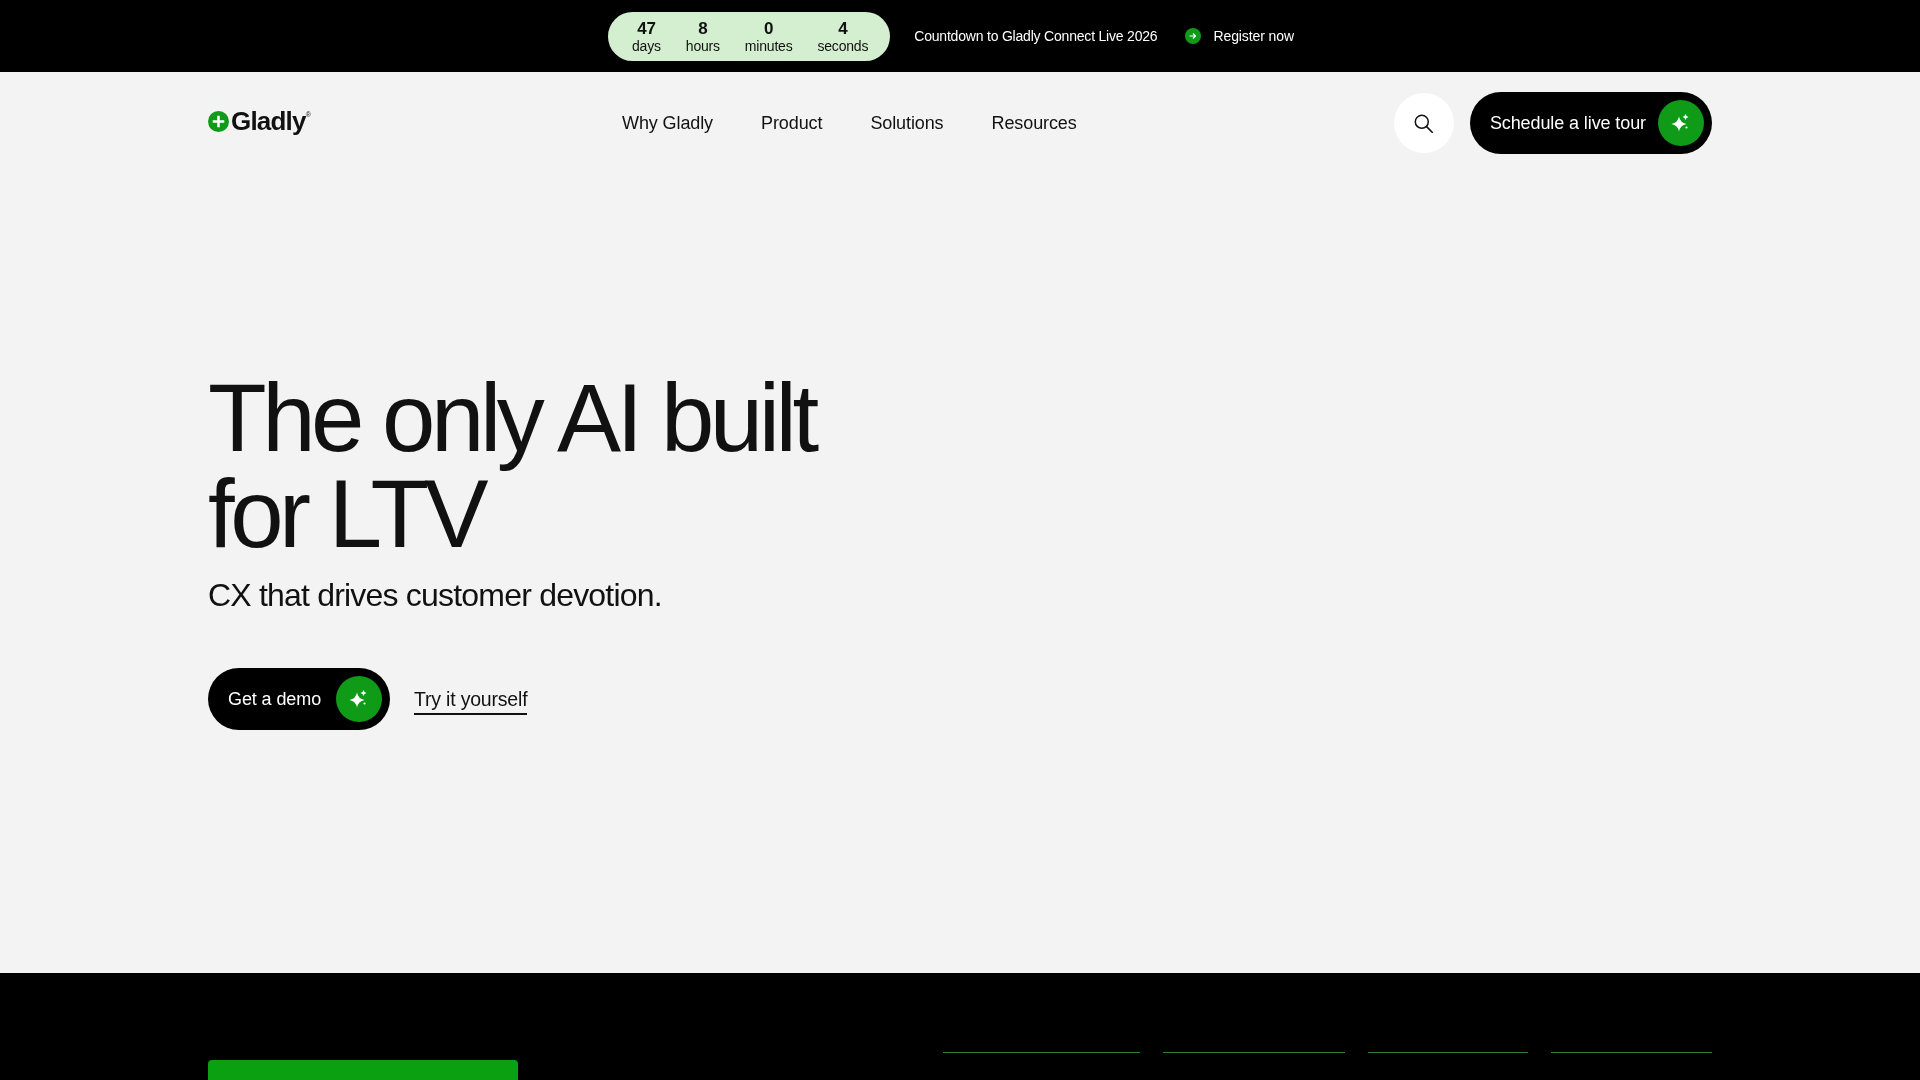  Describe the element at coordinates (471, 701) in the screenshot. I see `try-it-link: Try it yourself` at that location.